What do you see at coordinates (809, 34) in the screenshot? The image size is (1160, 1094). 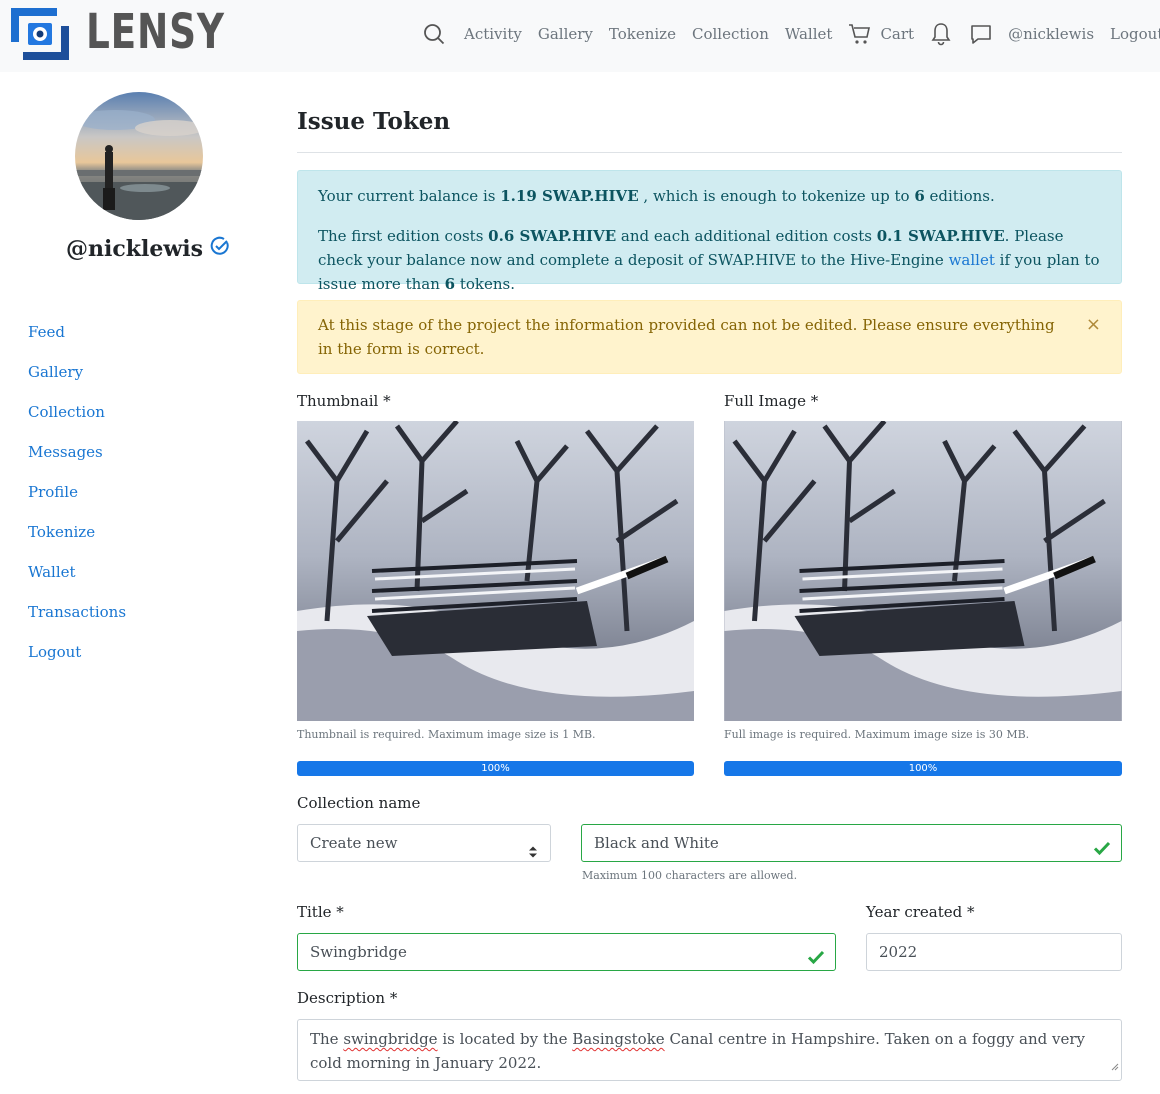 I see `nav-wallet: Wallet` at bounding box center [809, 34].